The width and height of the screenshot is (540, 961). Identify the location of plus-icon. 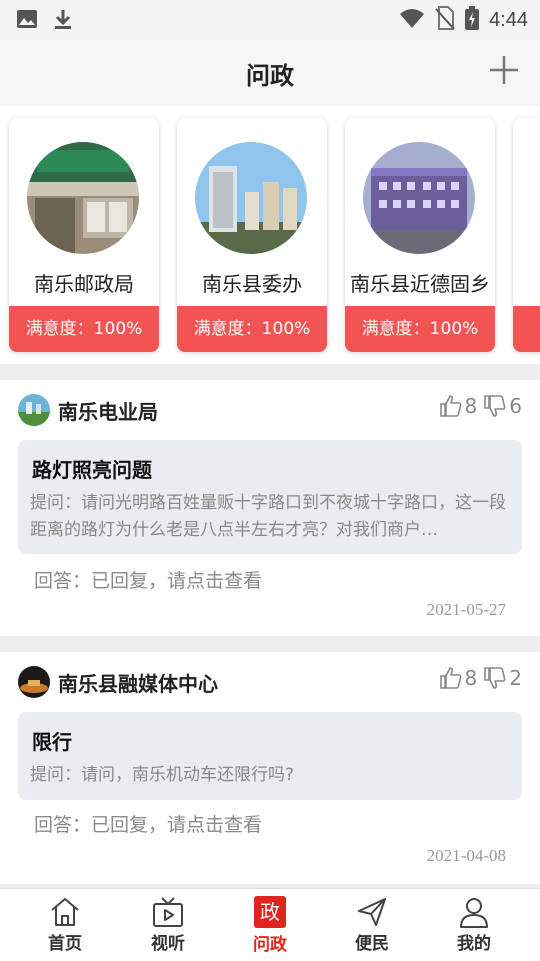
(504, 70).